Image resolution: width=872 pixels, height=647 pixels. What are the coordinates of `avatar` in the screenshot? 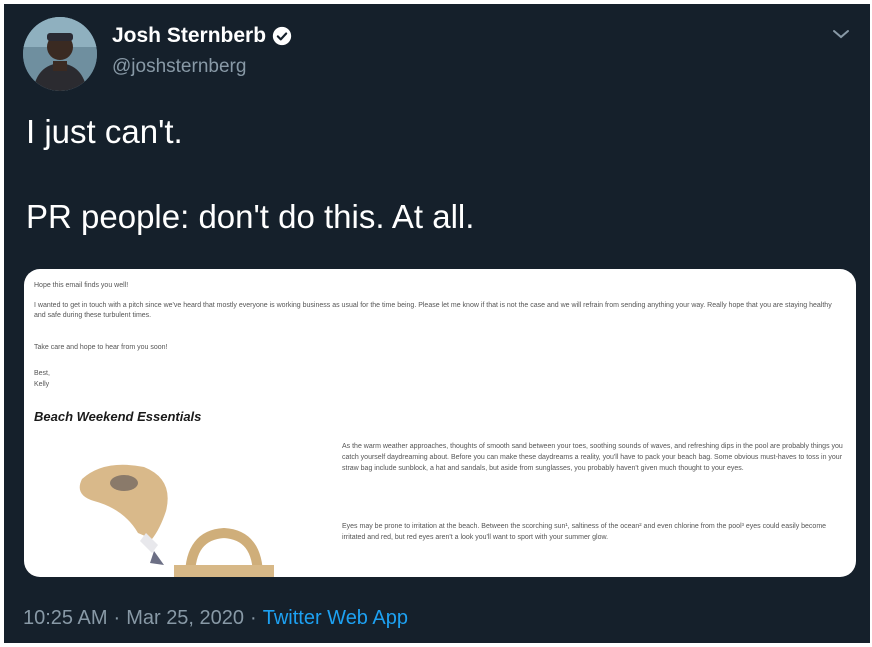 It's located at (60, 54).